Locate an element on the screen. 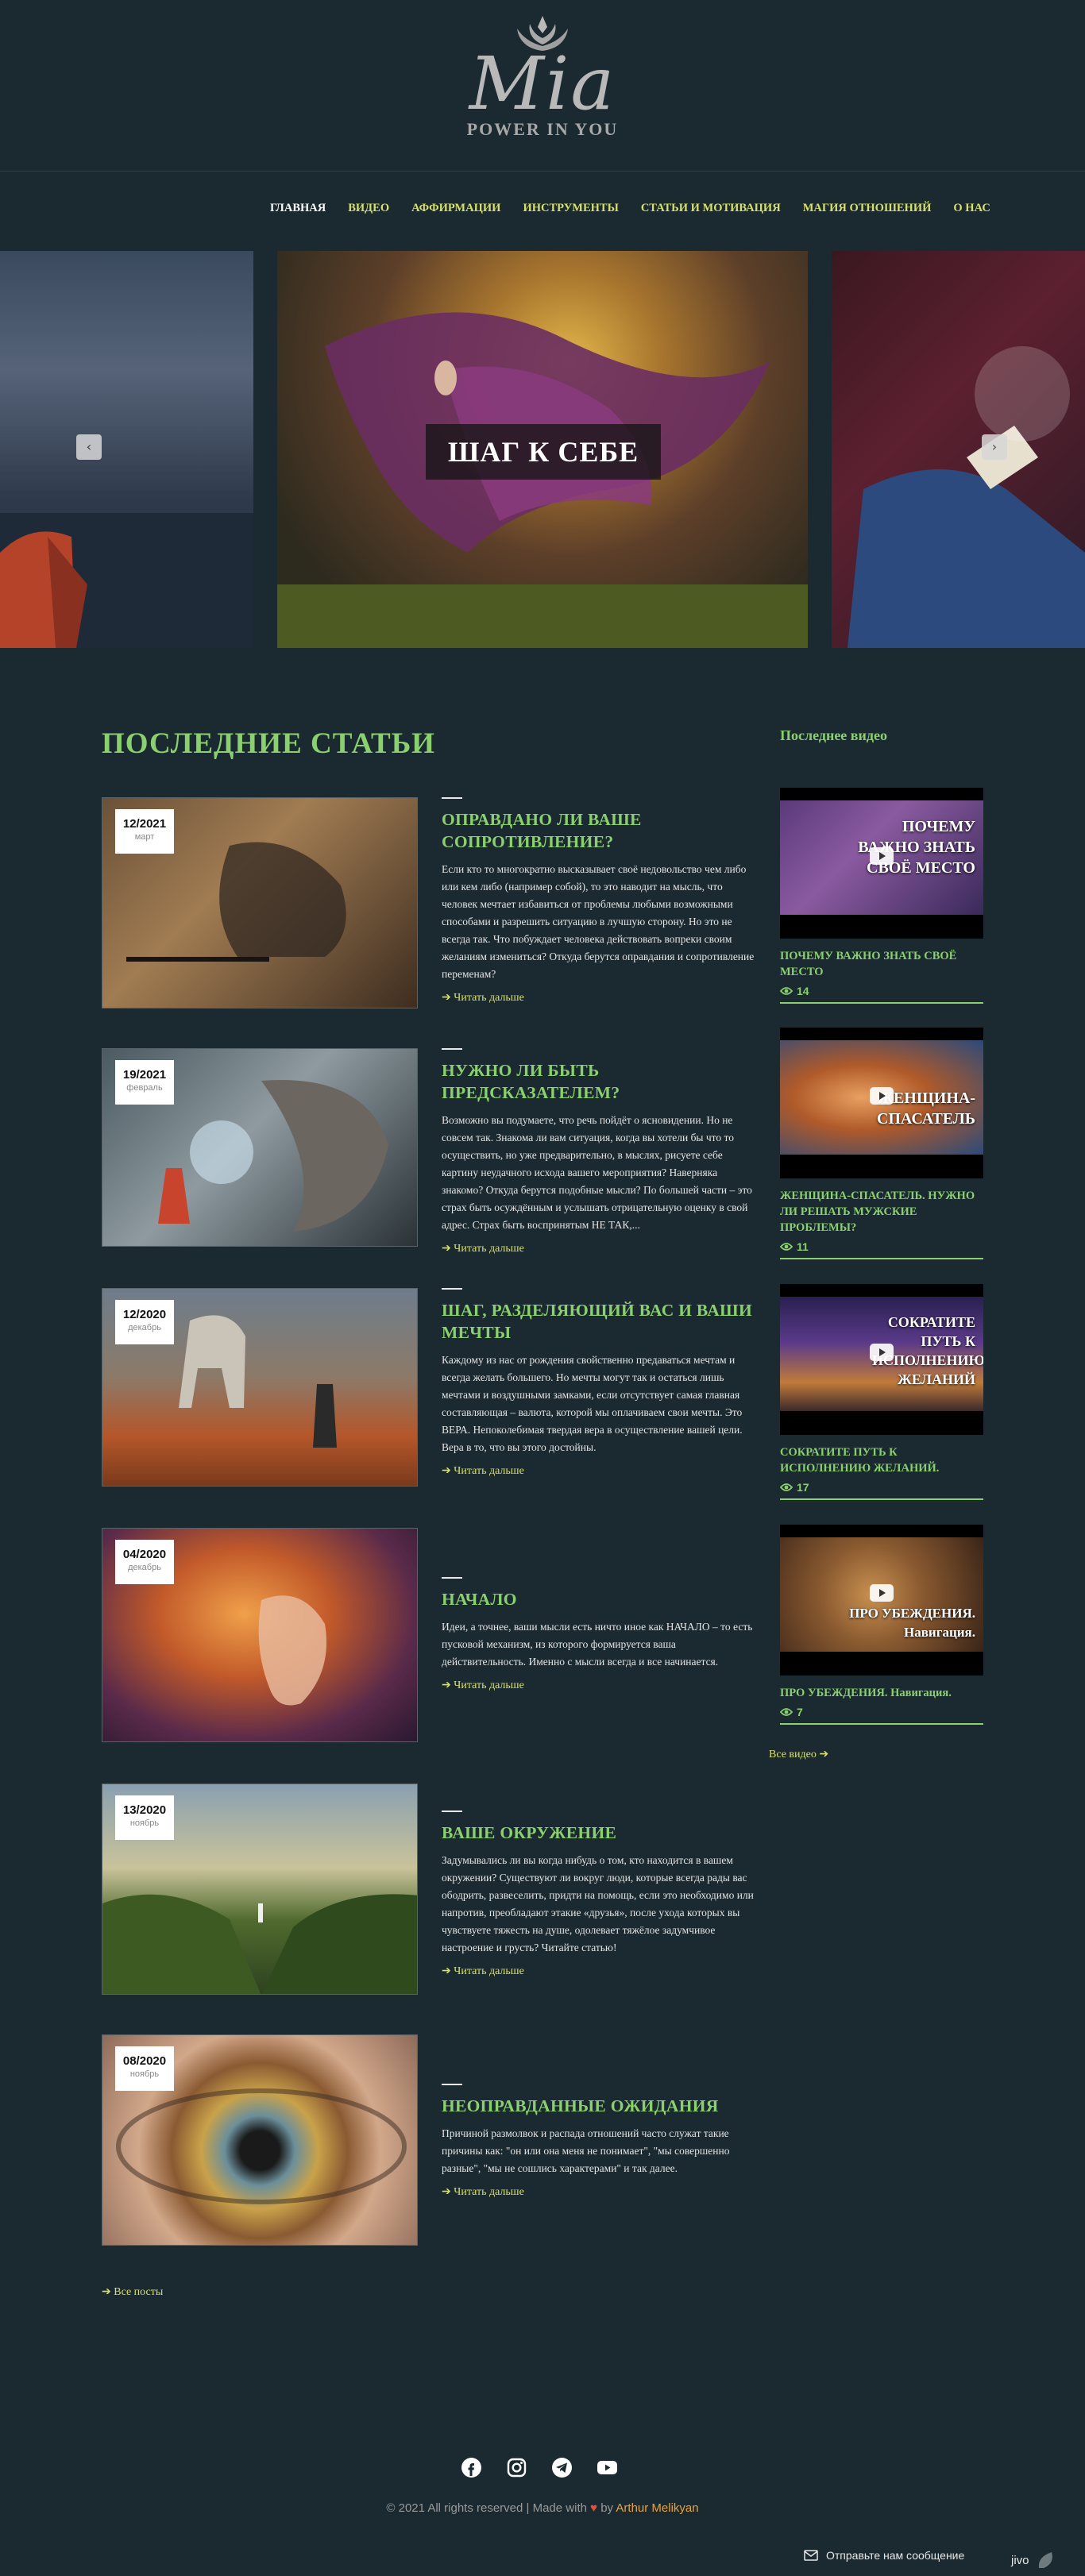  date-day: 19/2021 is located at coordinates (144, 1075).